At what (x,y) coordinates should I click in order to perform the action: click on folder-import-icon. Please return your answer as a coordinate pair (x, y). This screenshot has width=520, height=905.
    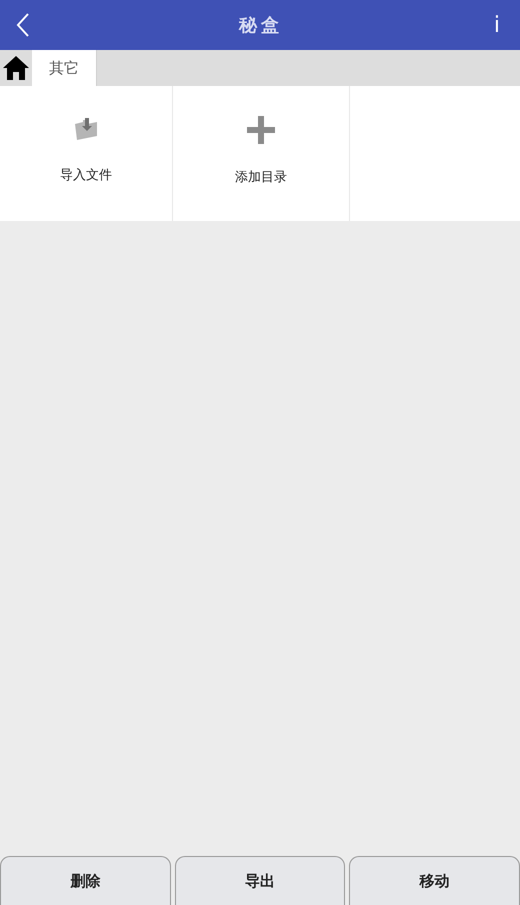
    Looking at the image, I should click on (86, 129).